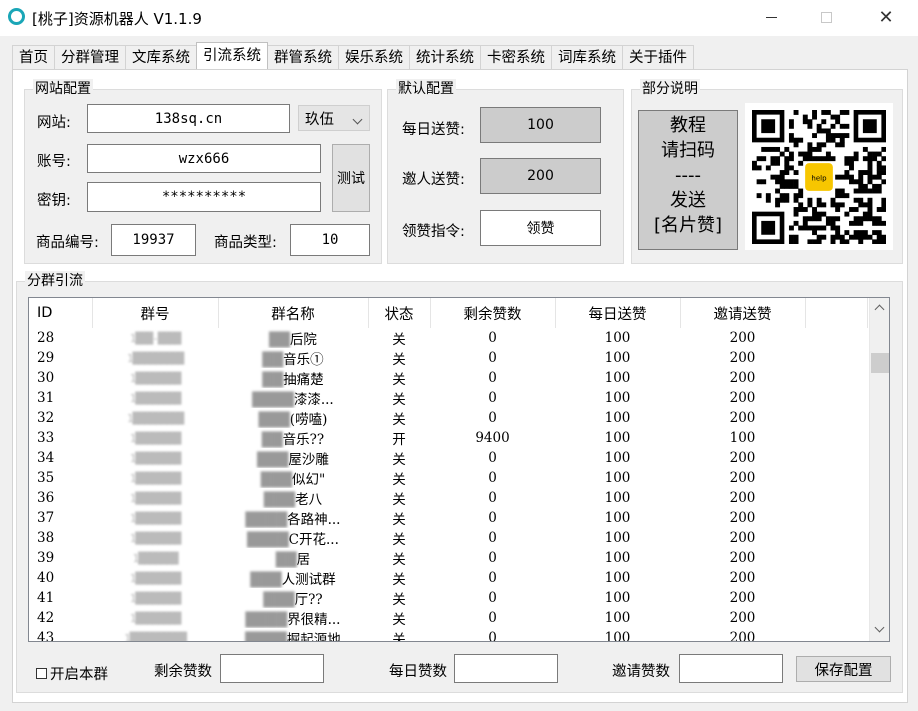 Image resolution: width=918 pixels, height=711 pixels. What do you see at coordinates (448, 478) in the screenshot?
I see `table-row: 35 1████████ ███似幻" 关 0 100 200` at bounding box center [448, 478].